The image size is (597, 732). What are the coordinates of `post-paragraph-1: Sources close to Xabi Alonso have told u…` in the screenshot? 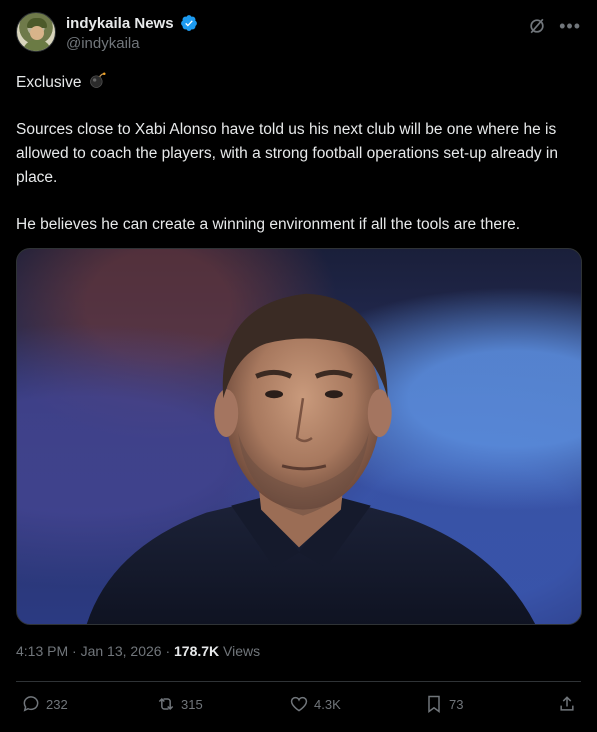 It's located at (287, 153).